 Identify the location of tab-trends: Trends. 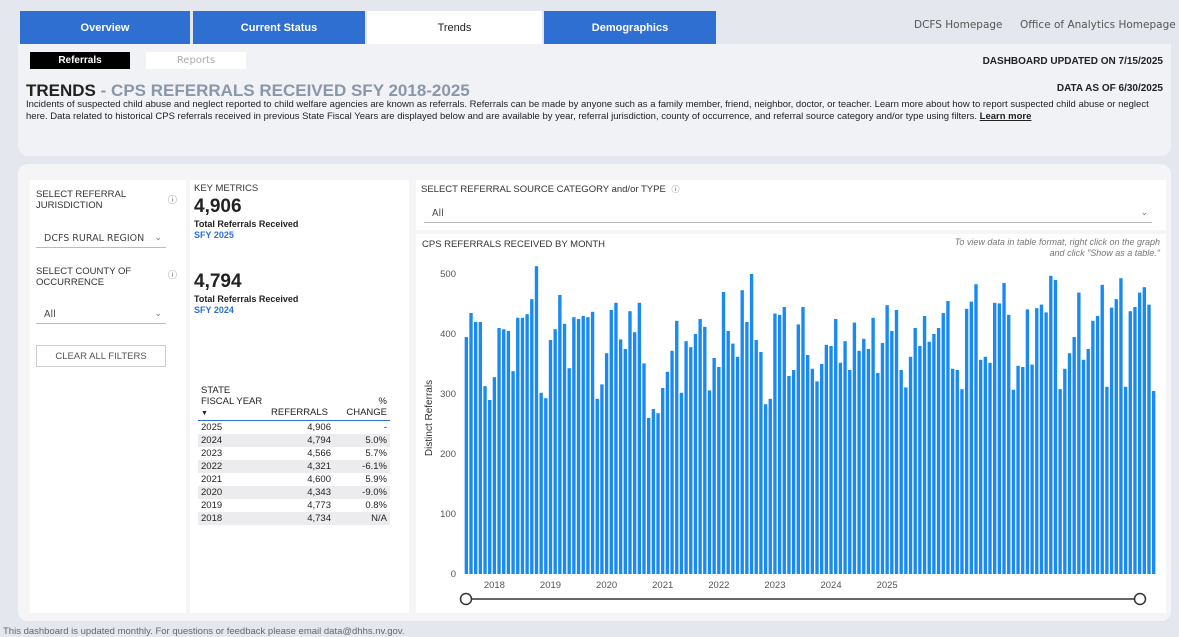
(454, 27).